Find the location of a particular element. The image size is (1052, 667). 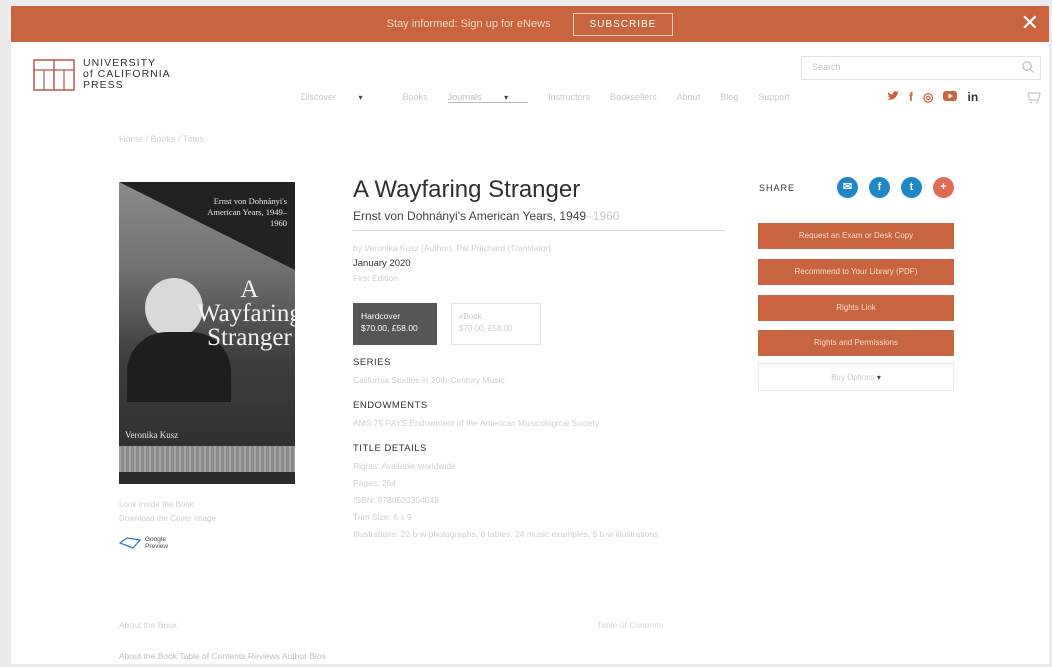

google-preview-line-2: Preview is located at coordinates (157, 546).